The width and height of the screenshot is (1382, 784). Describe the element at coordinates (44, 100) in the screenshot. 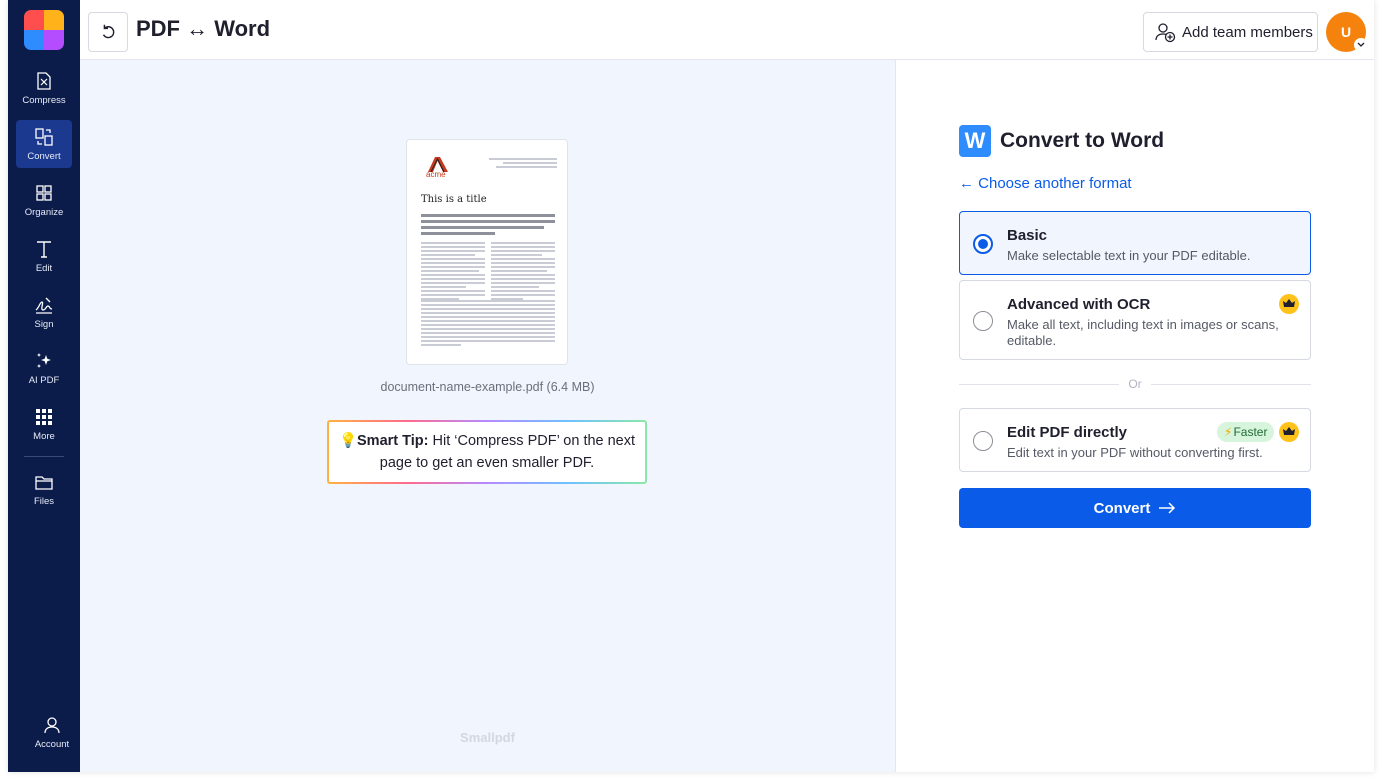

I see `sidebar-item-label: Compress` at that location.